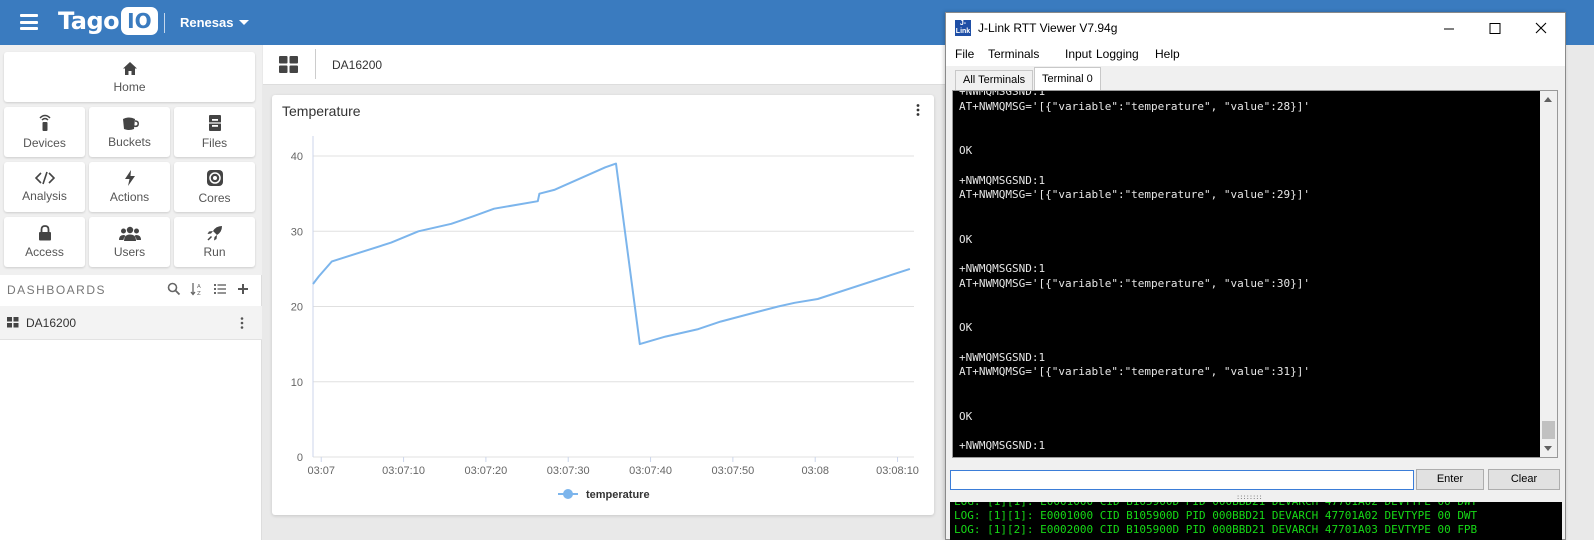  What do you see at coordinates (139, 21) in the screenshot?
I see `logo-badge: IO` at bounding box center [139, 21].